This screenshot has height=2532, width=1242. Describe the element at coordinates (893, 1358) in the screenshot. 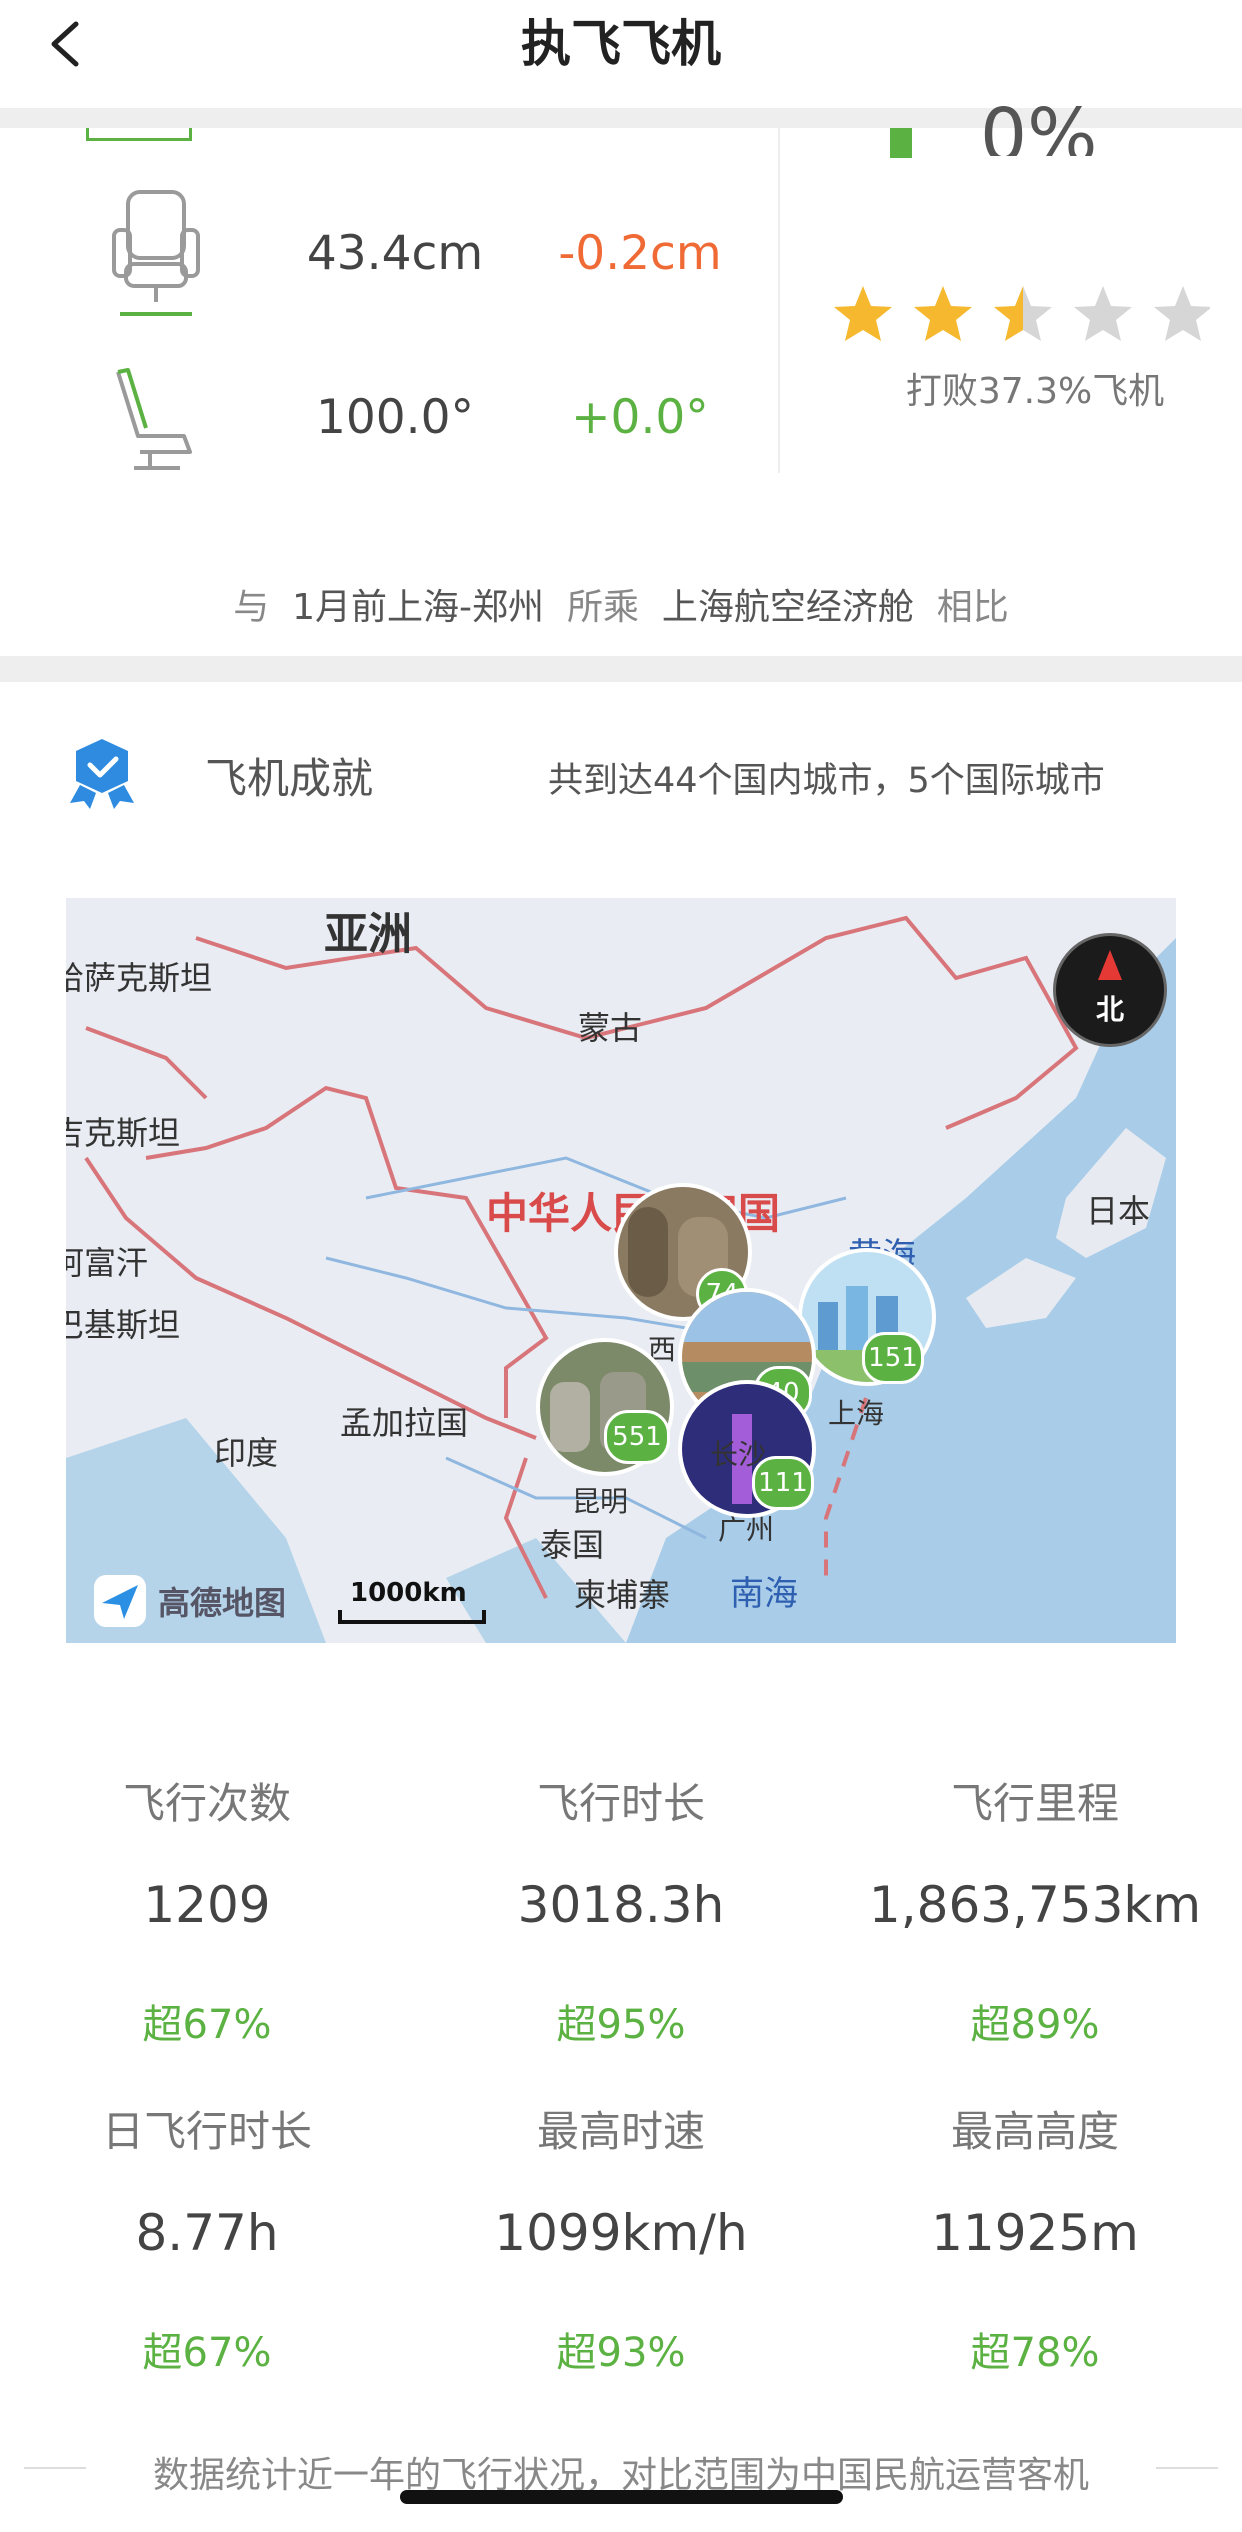

I see `cluster-count-badge: 151` at that location.